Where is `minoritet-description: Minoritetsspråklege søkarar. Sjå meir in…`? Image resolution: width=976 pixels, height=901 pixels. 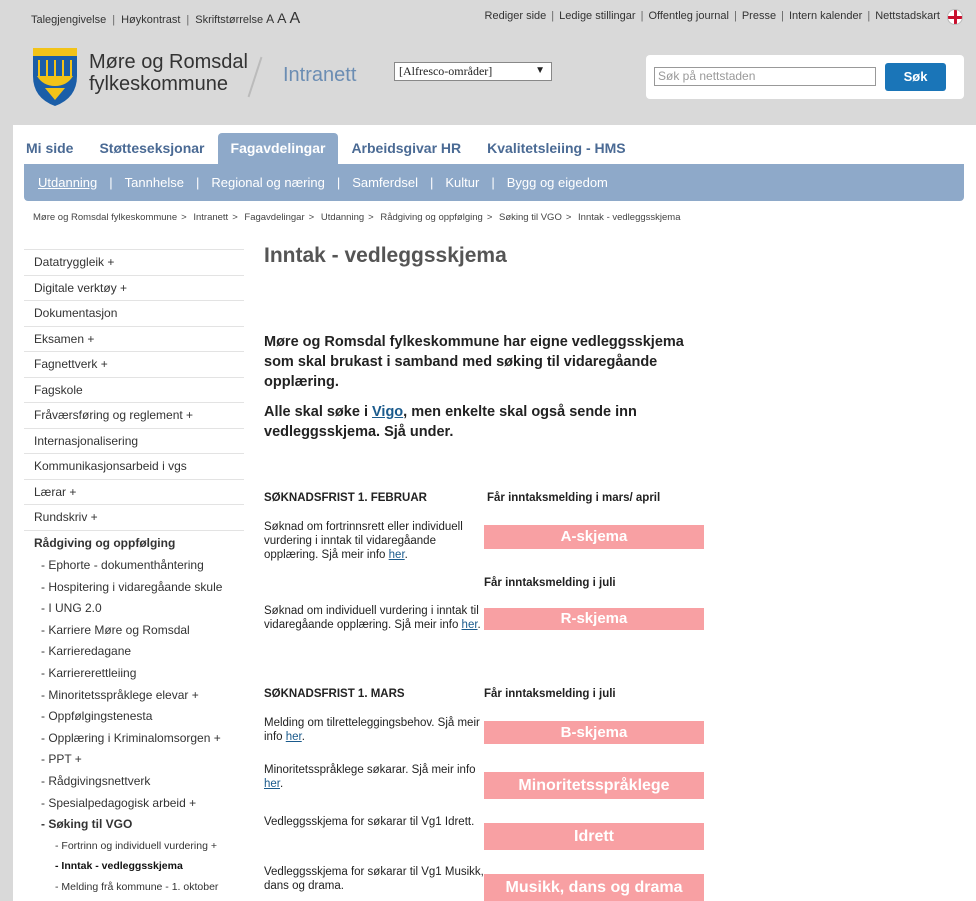 minoritet-description: Minoritetsspråklege søkarar. Sjå meir in… is located at coordinates (374, 777).